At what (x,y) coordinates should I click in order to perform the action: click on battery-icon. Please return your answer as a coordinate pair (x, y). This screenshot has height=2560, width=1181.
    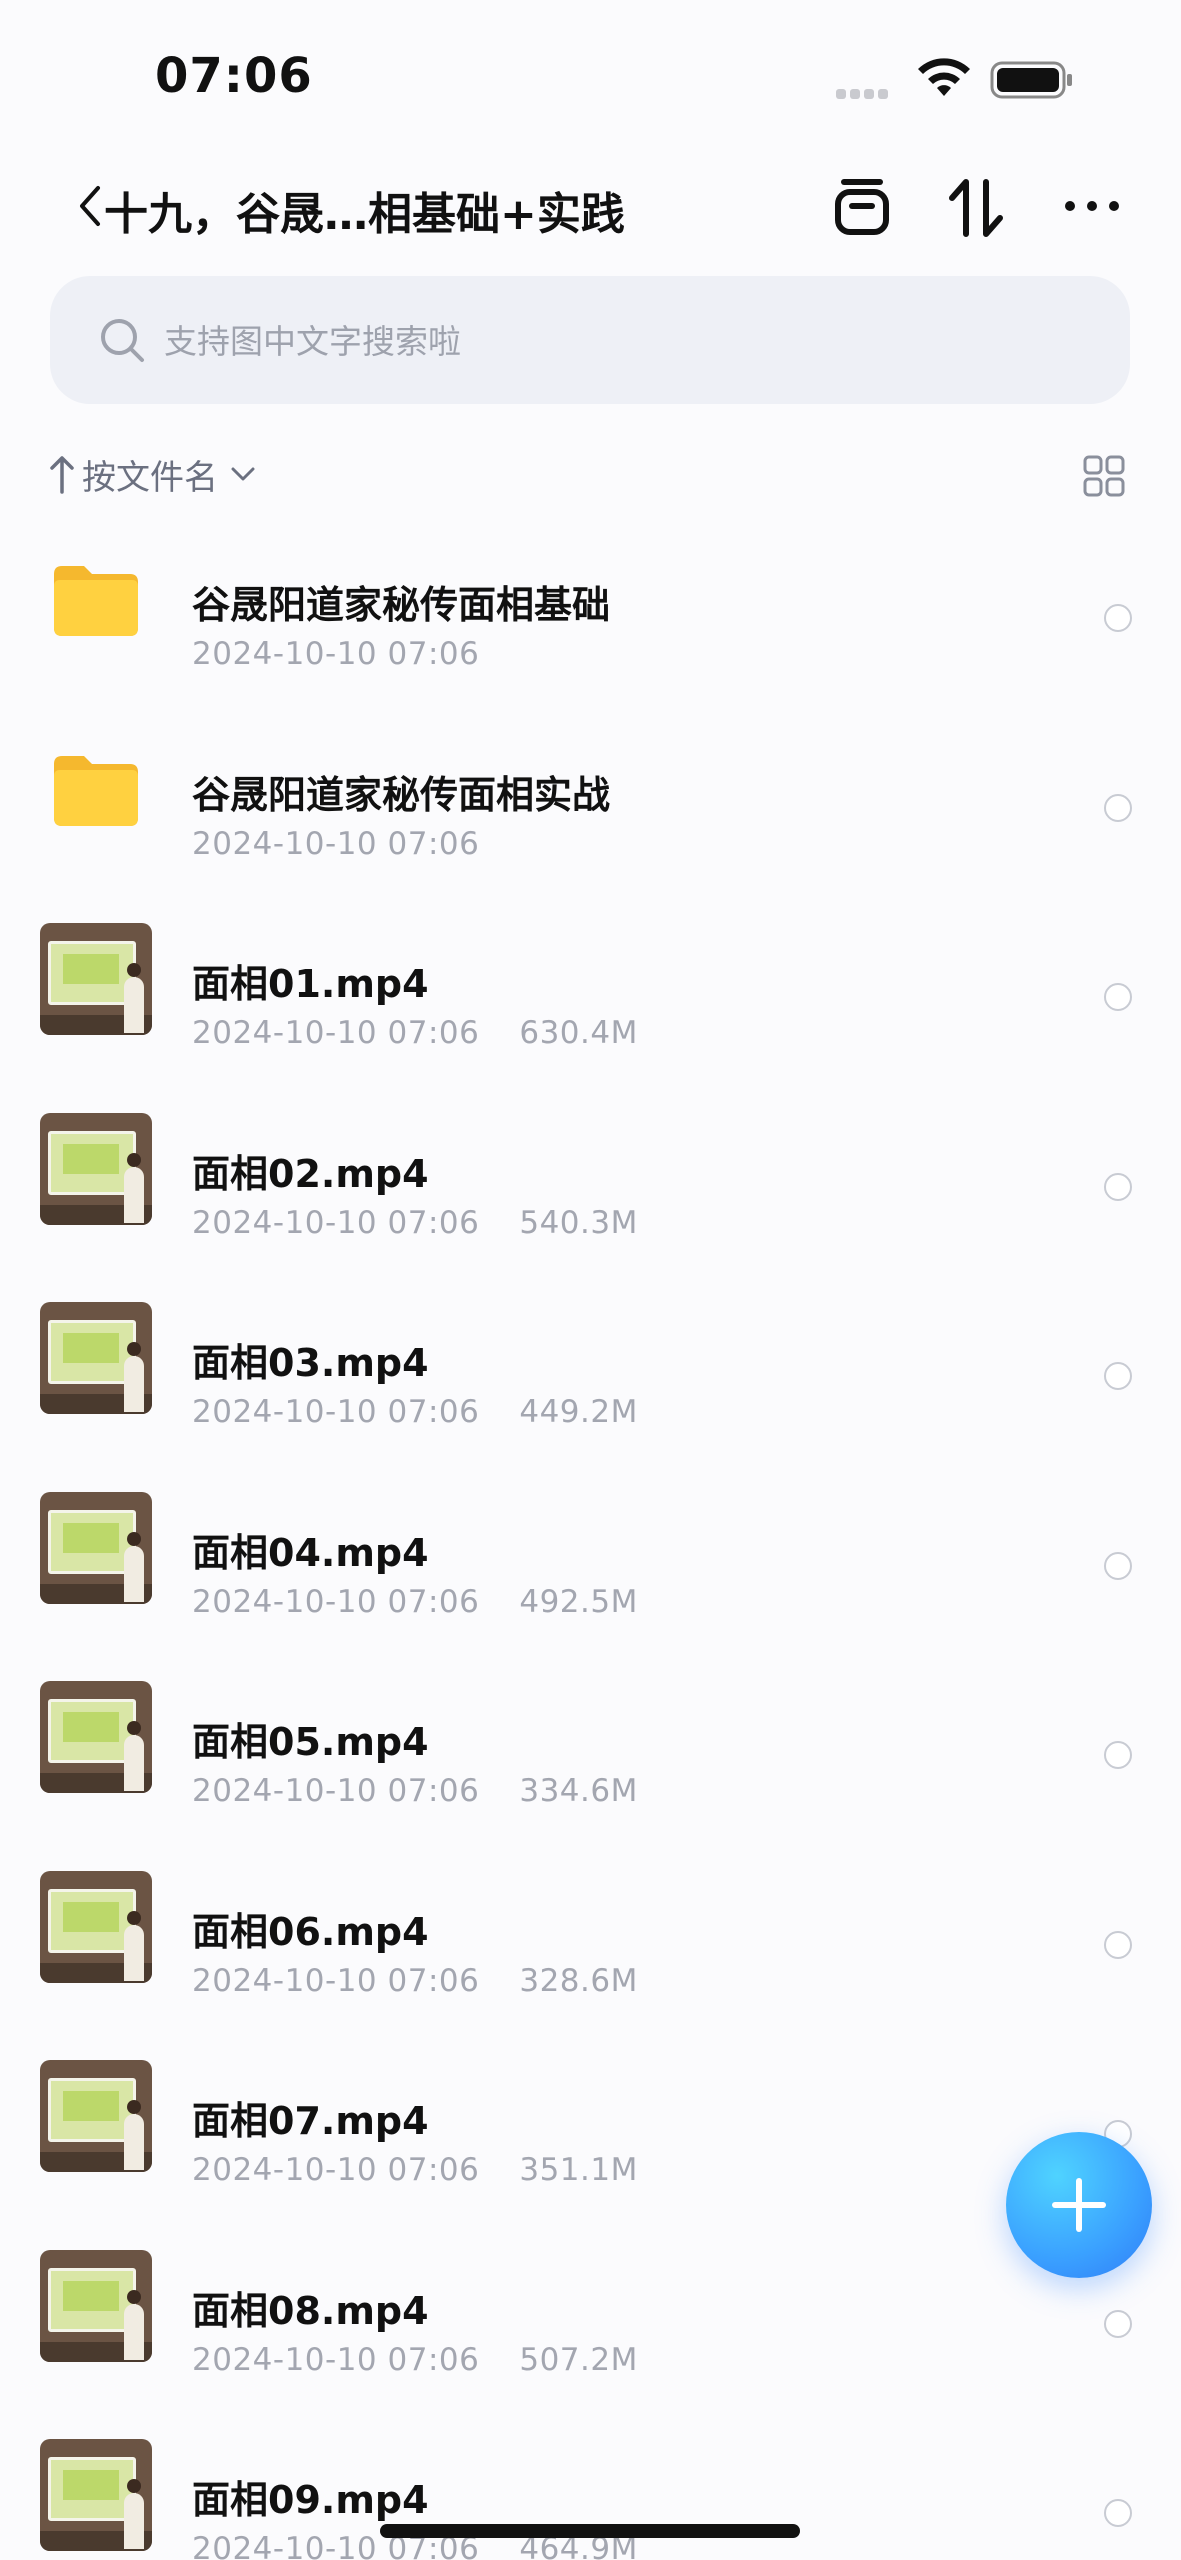
    Looking at the image, I should click on (1031, 80).